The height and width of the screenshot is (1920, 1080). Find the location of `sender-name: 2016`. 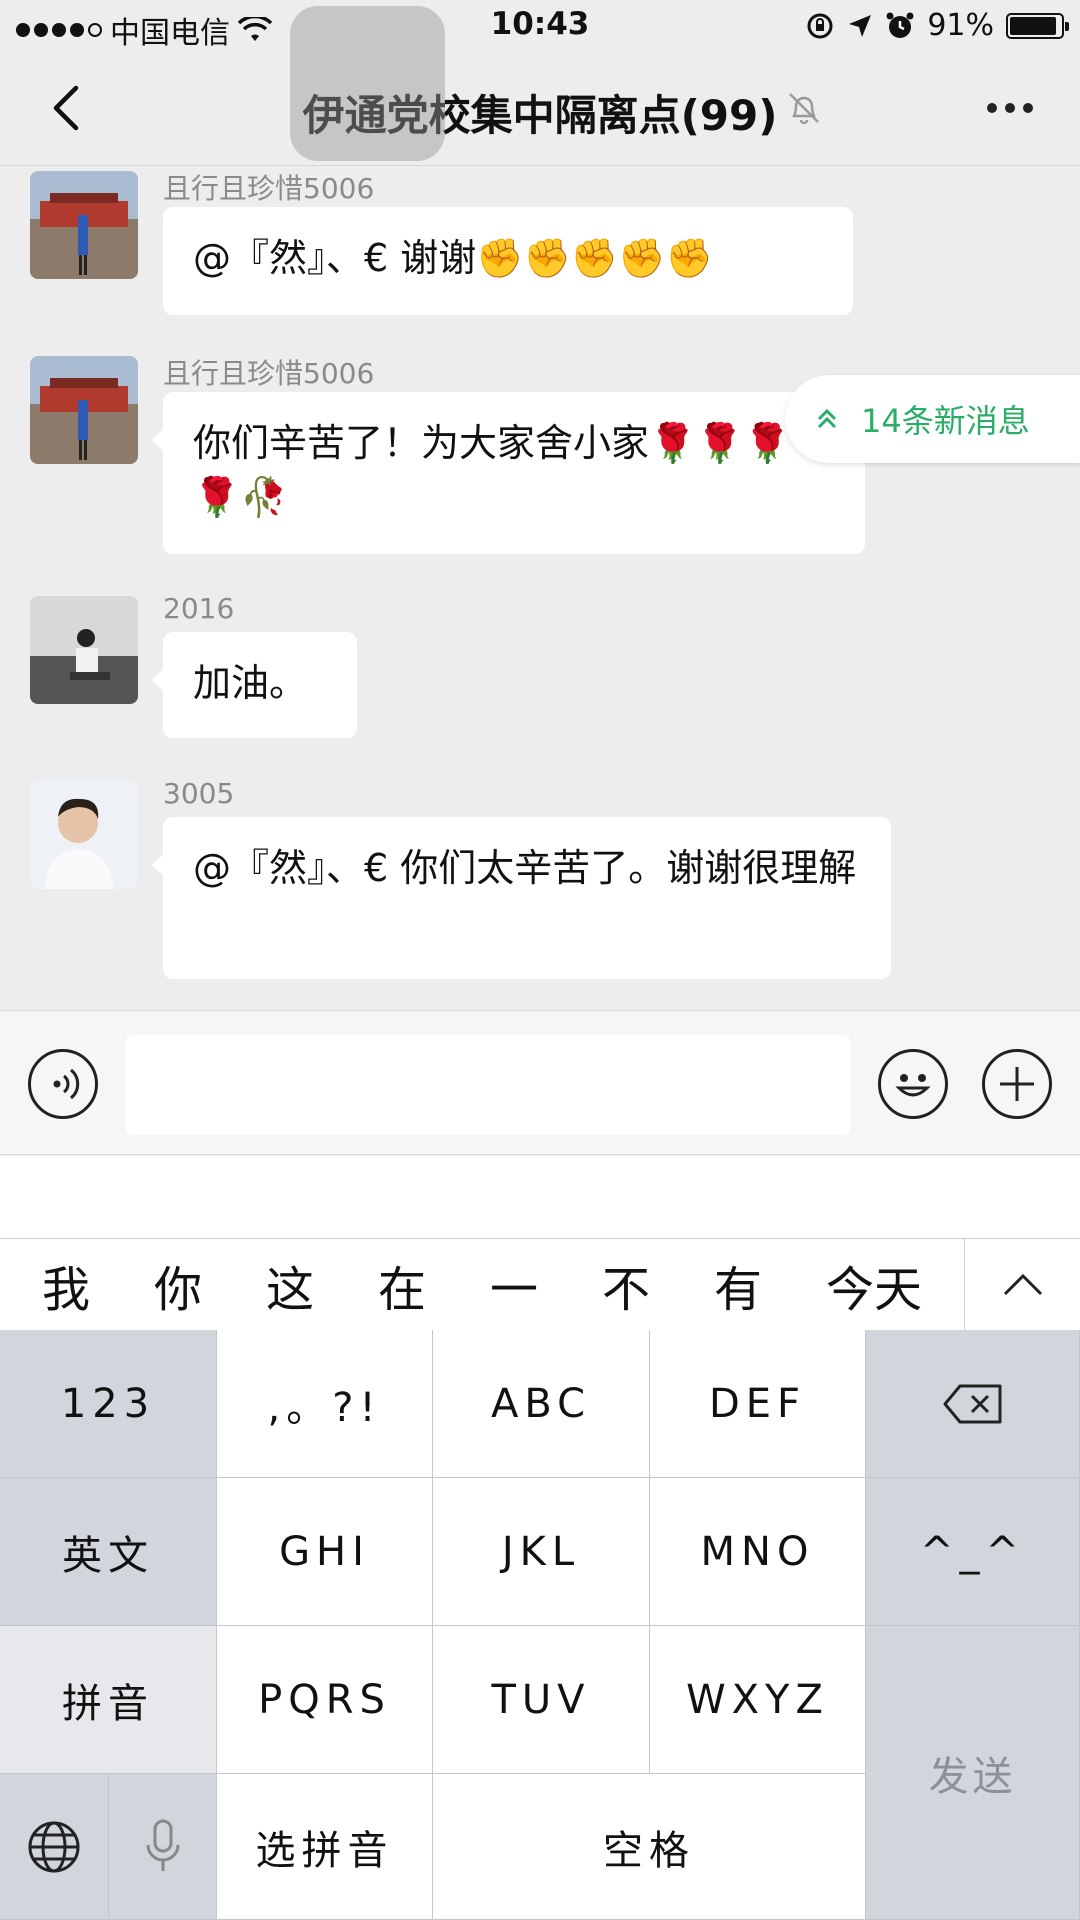

sender-name: 2016 is located at coordinates (199, 608).